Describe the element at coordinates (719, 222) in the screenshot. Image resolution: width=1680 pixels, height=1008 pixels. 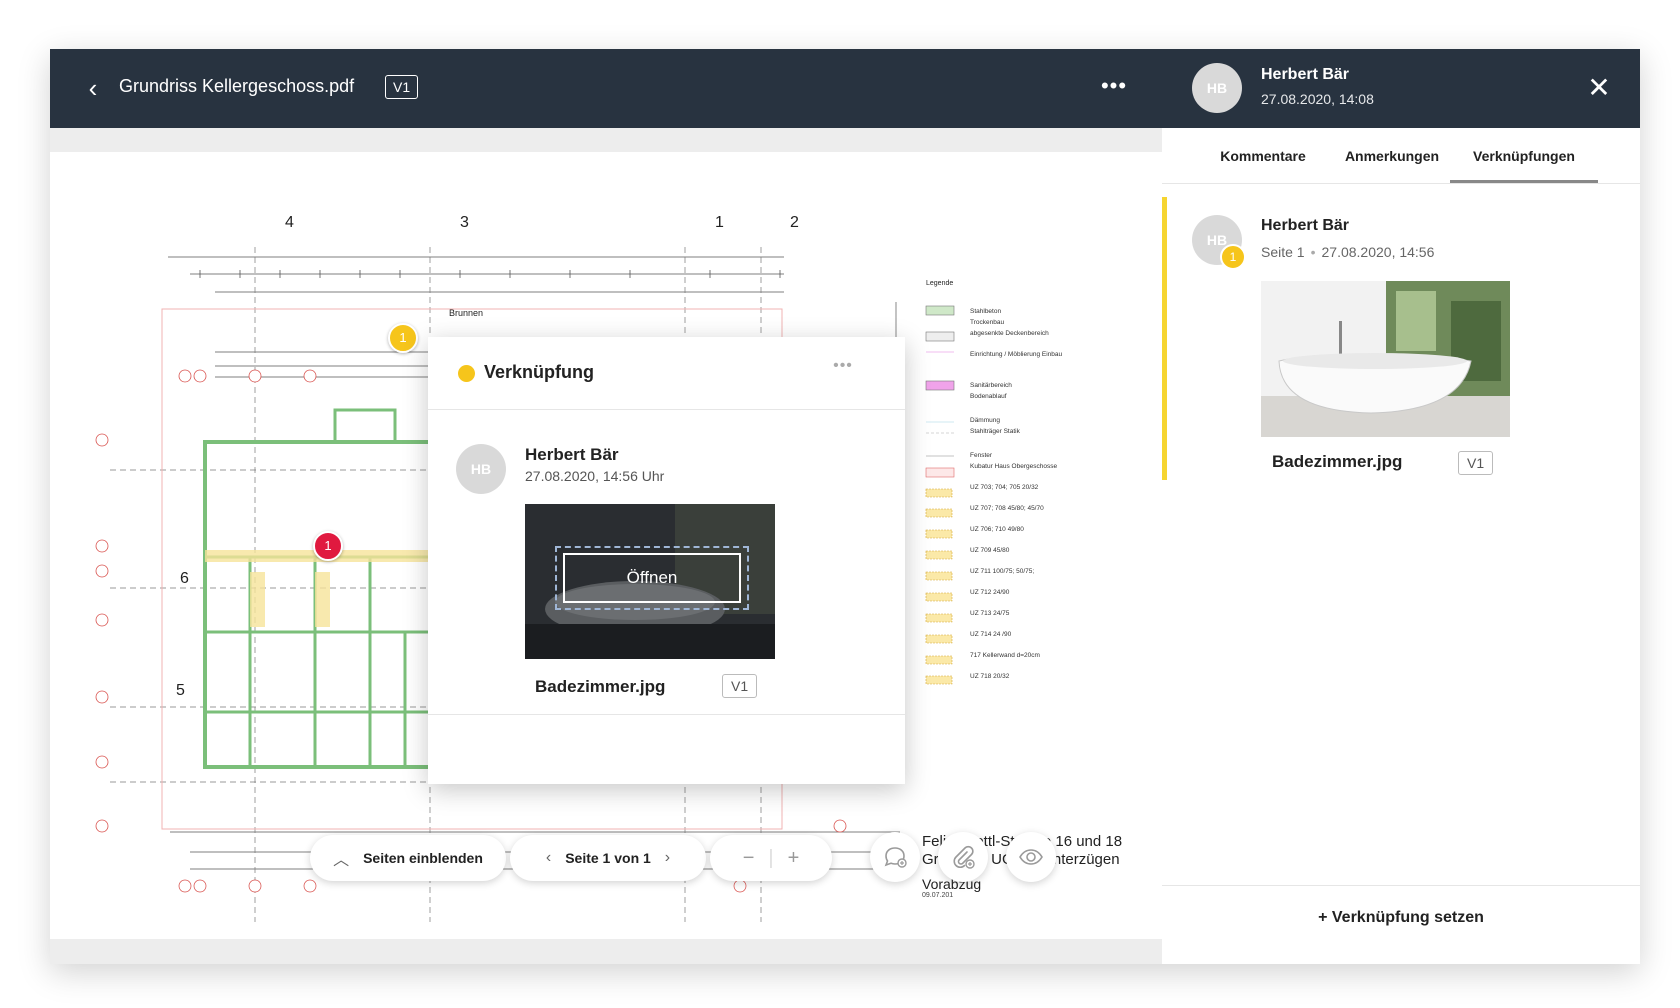
I see `axis-label-1: 1` at that location.